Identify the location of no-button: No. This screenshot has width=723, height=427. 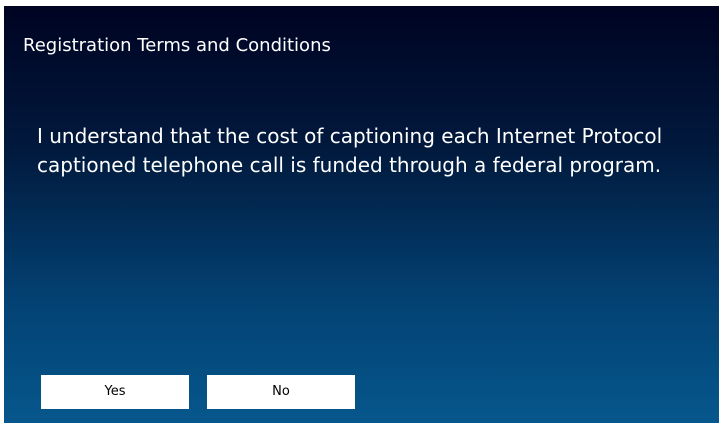
(281, 392).